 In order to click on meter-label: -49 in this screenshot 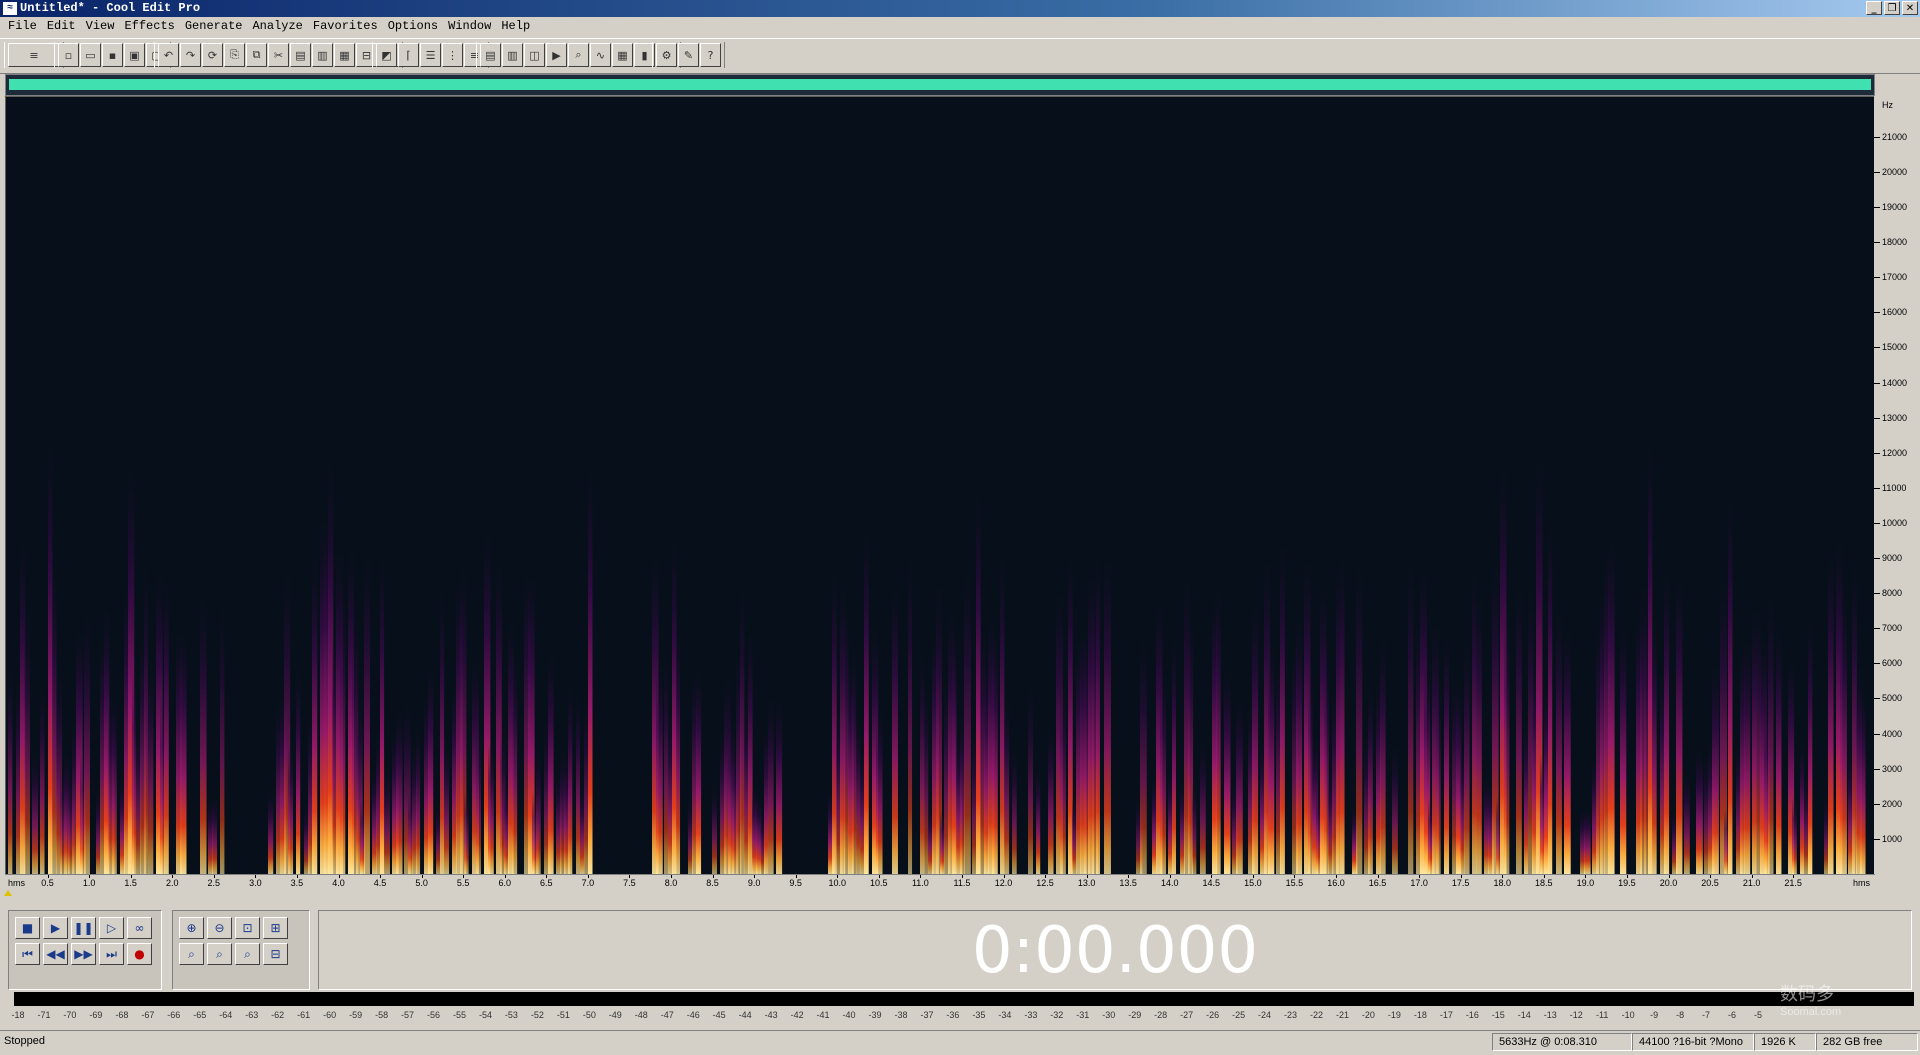, I will do `click(615, 1015)`.